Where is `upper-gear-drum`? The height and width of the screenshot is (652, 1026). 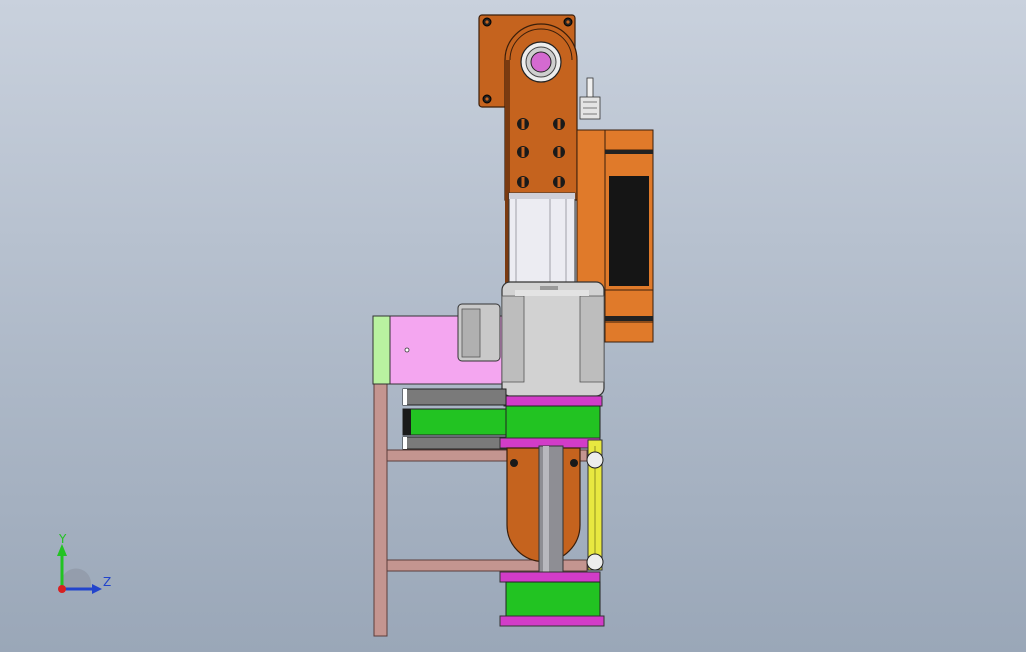 upper-gear-drum is located at coordinates (550, 427).